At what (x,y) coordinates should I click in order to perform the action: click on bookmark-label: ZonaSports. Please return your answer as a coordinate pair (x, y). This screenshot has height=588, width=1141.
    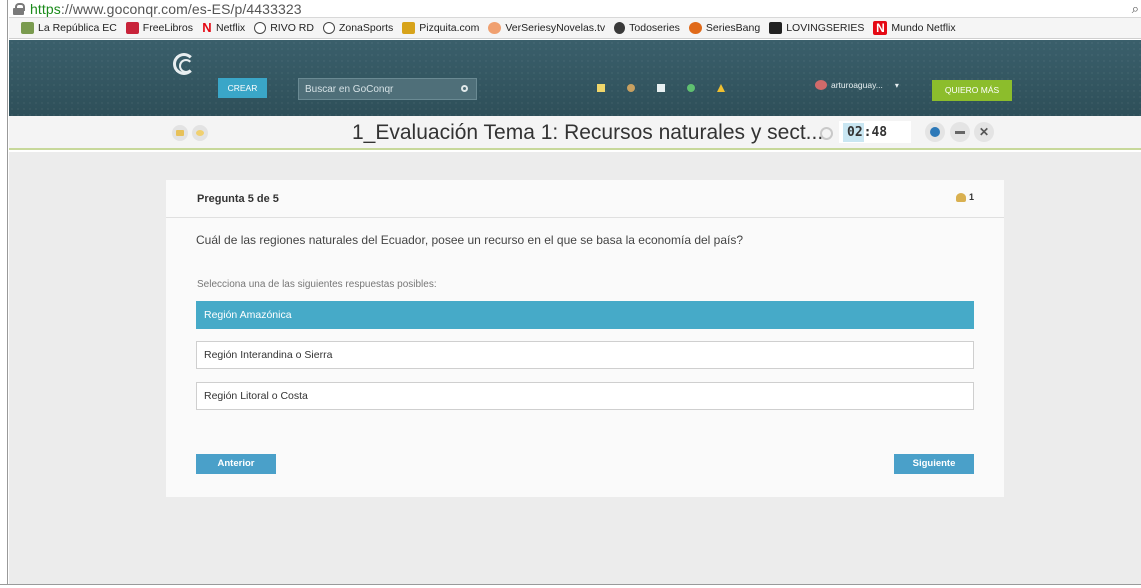
    Looking at the image, I should click on (366, 28).